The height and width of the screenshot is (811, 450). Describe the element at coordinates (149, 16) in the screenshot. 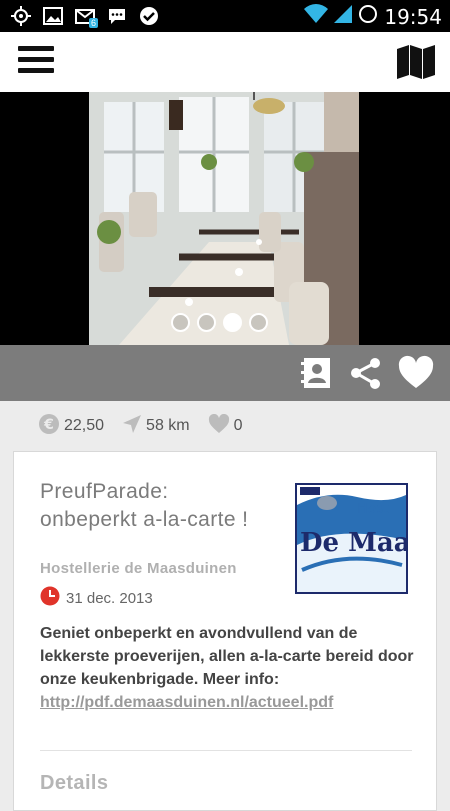

I see `check-notification-icon` at that location.